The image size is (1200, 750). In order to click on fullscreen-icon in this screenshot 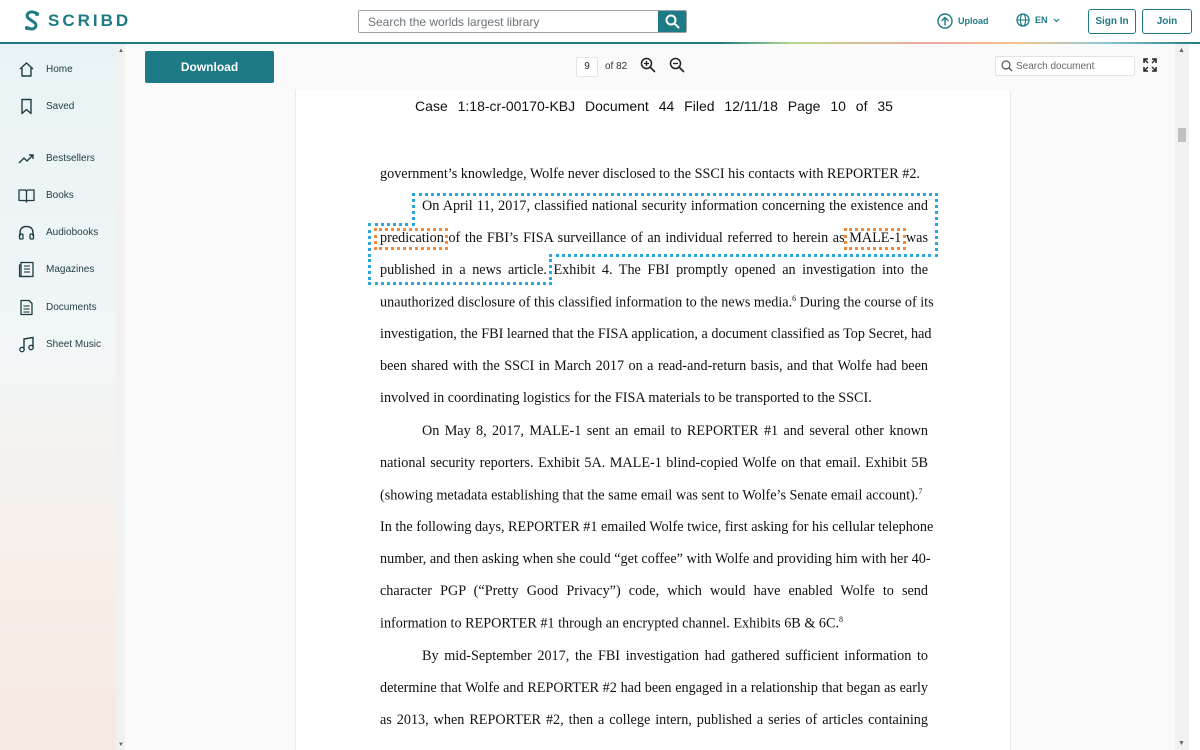, I will do `click(1150, 65)`.